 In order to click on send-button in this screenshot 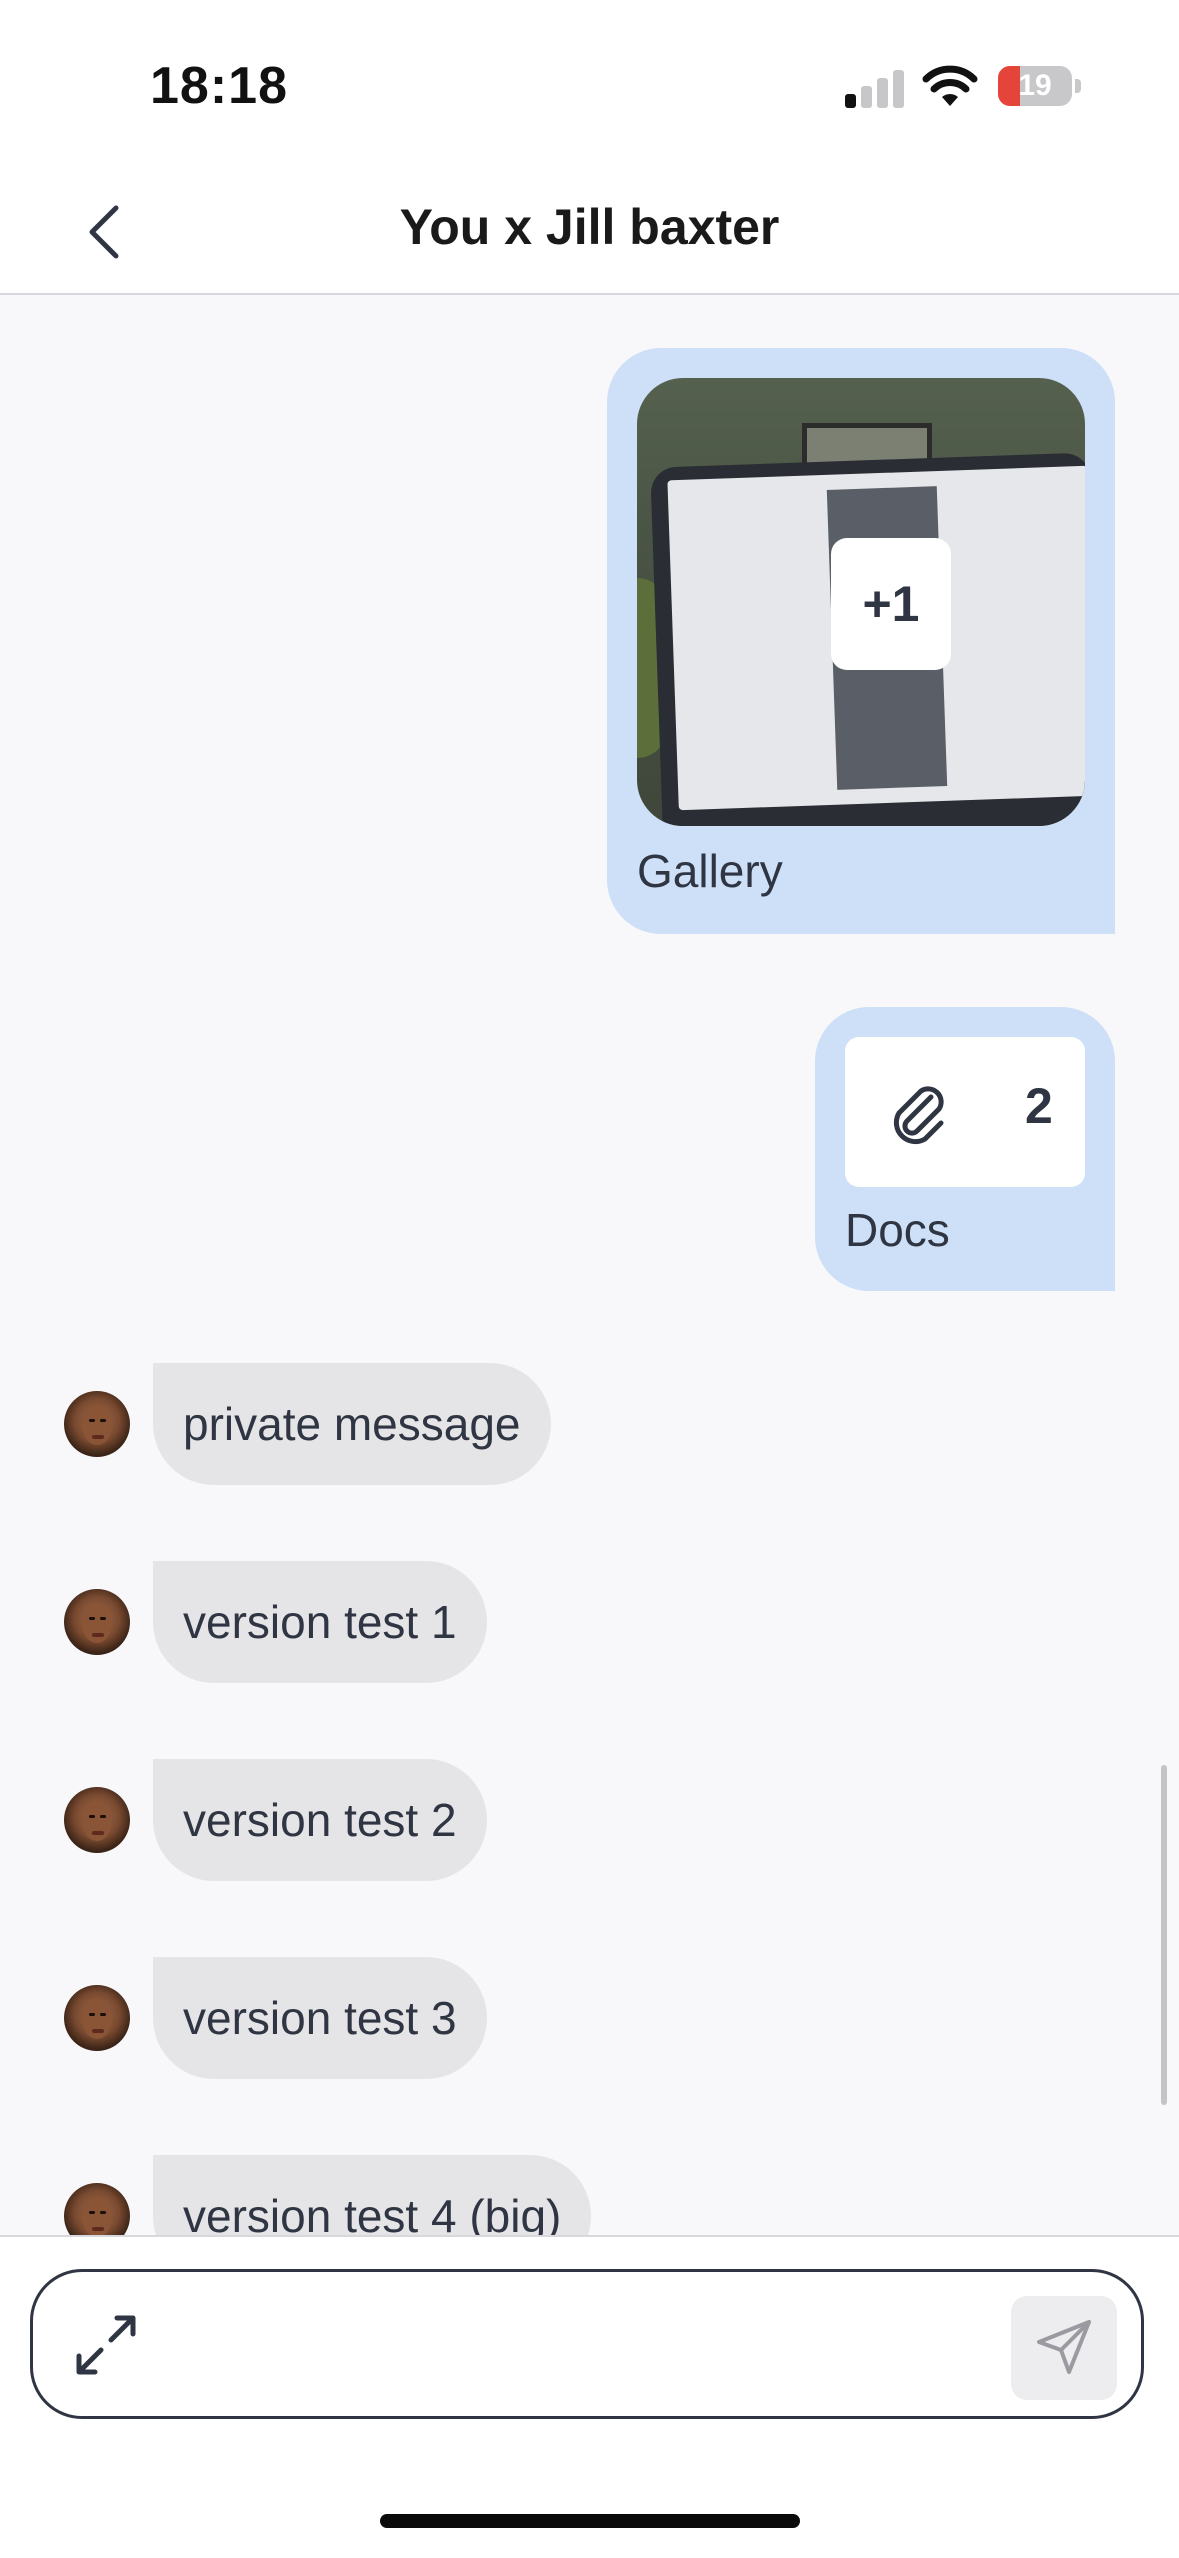, I will do `click(1064, 2348)`.